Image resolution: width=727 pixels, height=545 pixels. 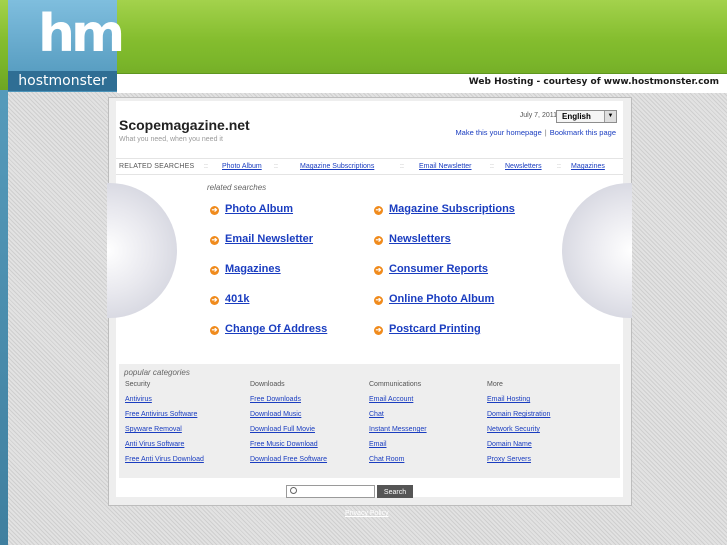 What do you see at coordinates (337, 166) in the screenshot?
I see `related-bar-link: Magazine Subscriptions` at bounding box center [337, 166].